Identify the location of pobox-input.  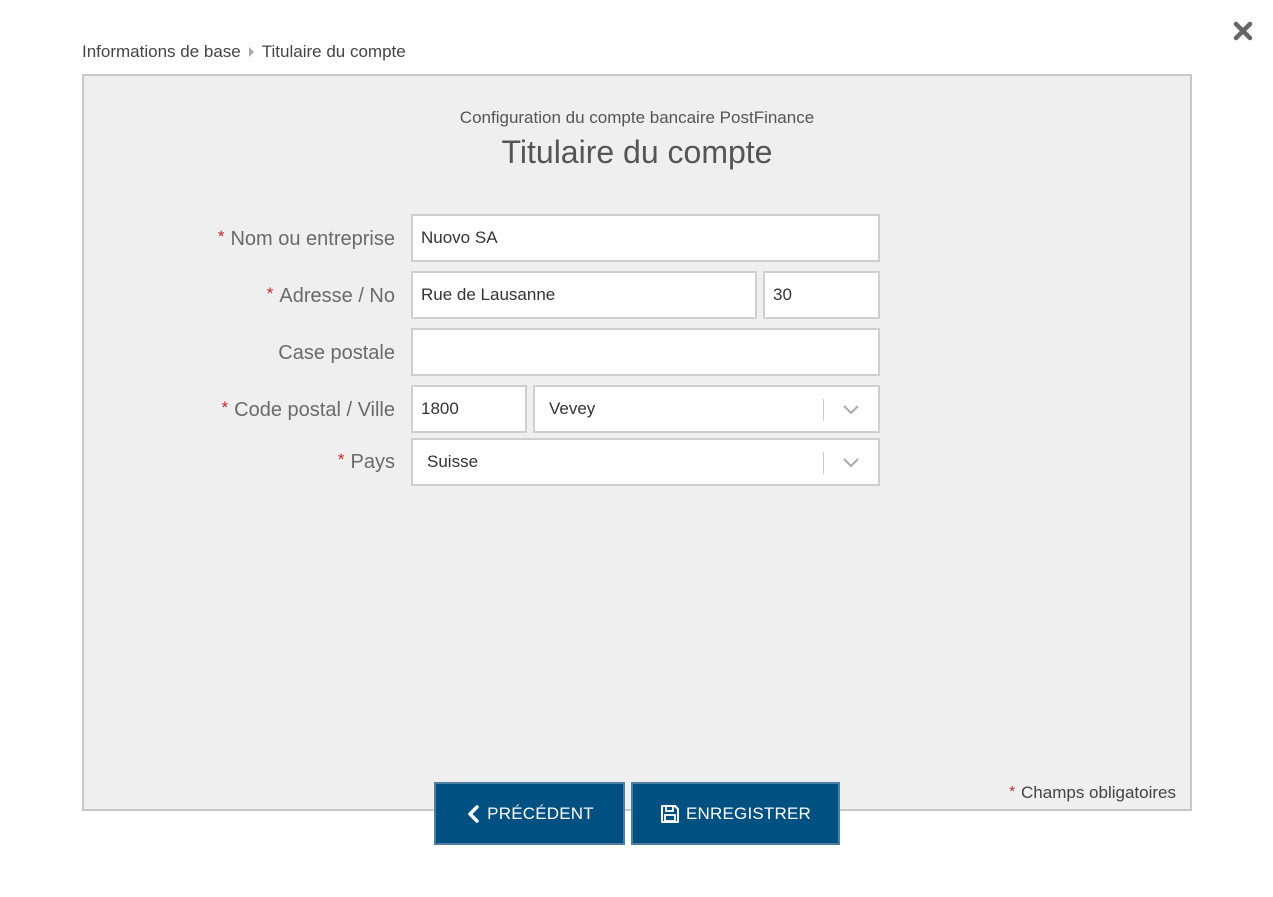
(645, 352).